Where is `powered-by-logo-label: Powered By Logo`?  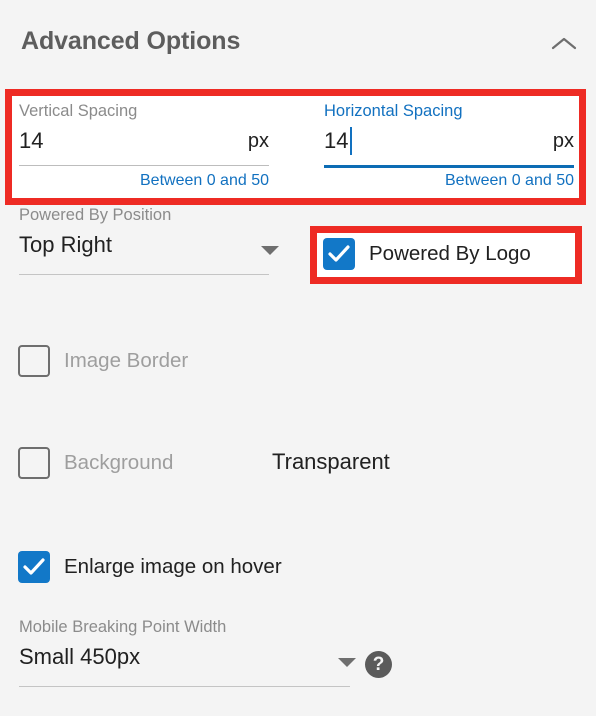
powered-by-logo-label: Powered By Logo is located at coordinates (450, 253).